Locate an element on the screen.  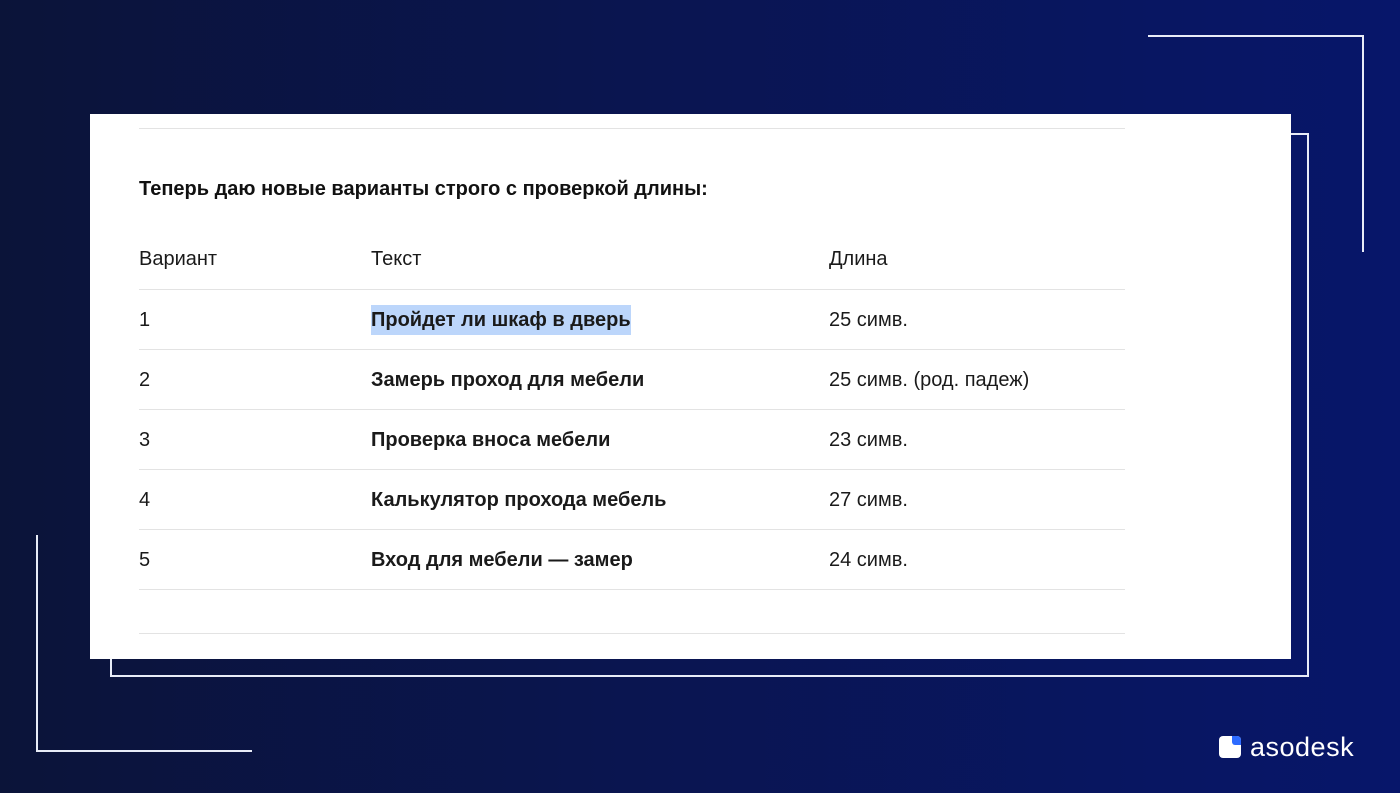
table-row: 1 Пройдет ли шкаф в дверь 25 симв. is located at coordinates (632, 320).